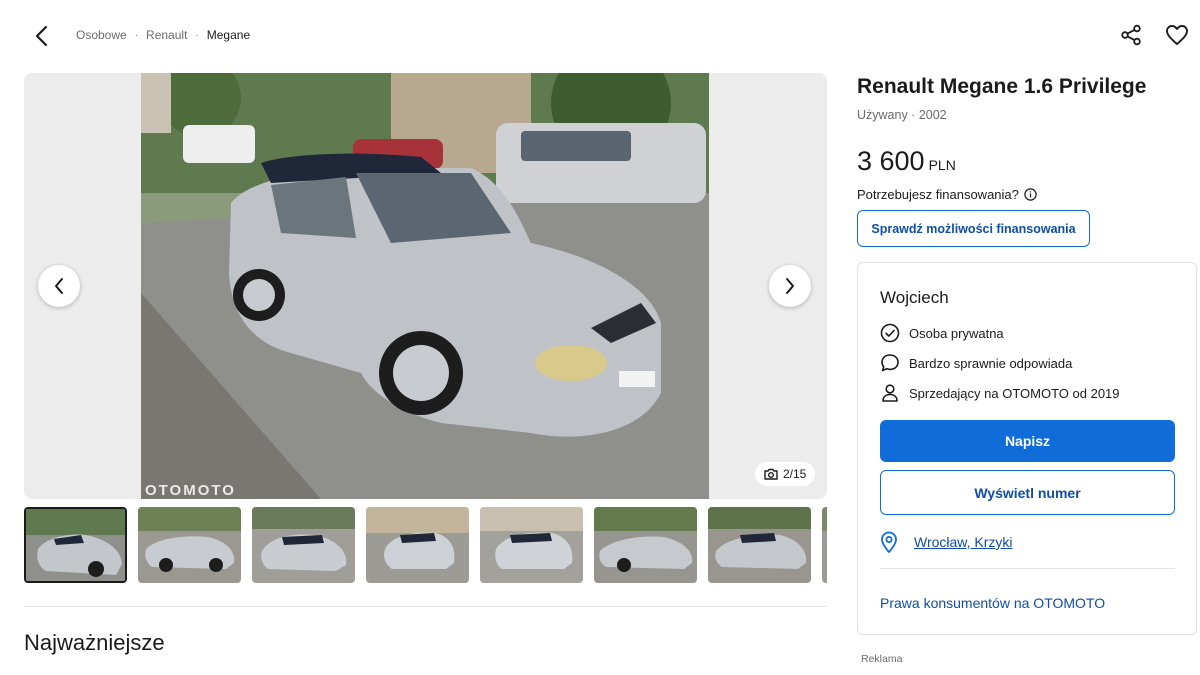 Image resolution: width=1200 pixels, height=675 pixels. I want to click on section-title-highlights: Najważniejsze, so click(94, 642).